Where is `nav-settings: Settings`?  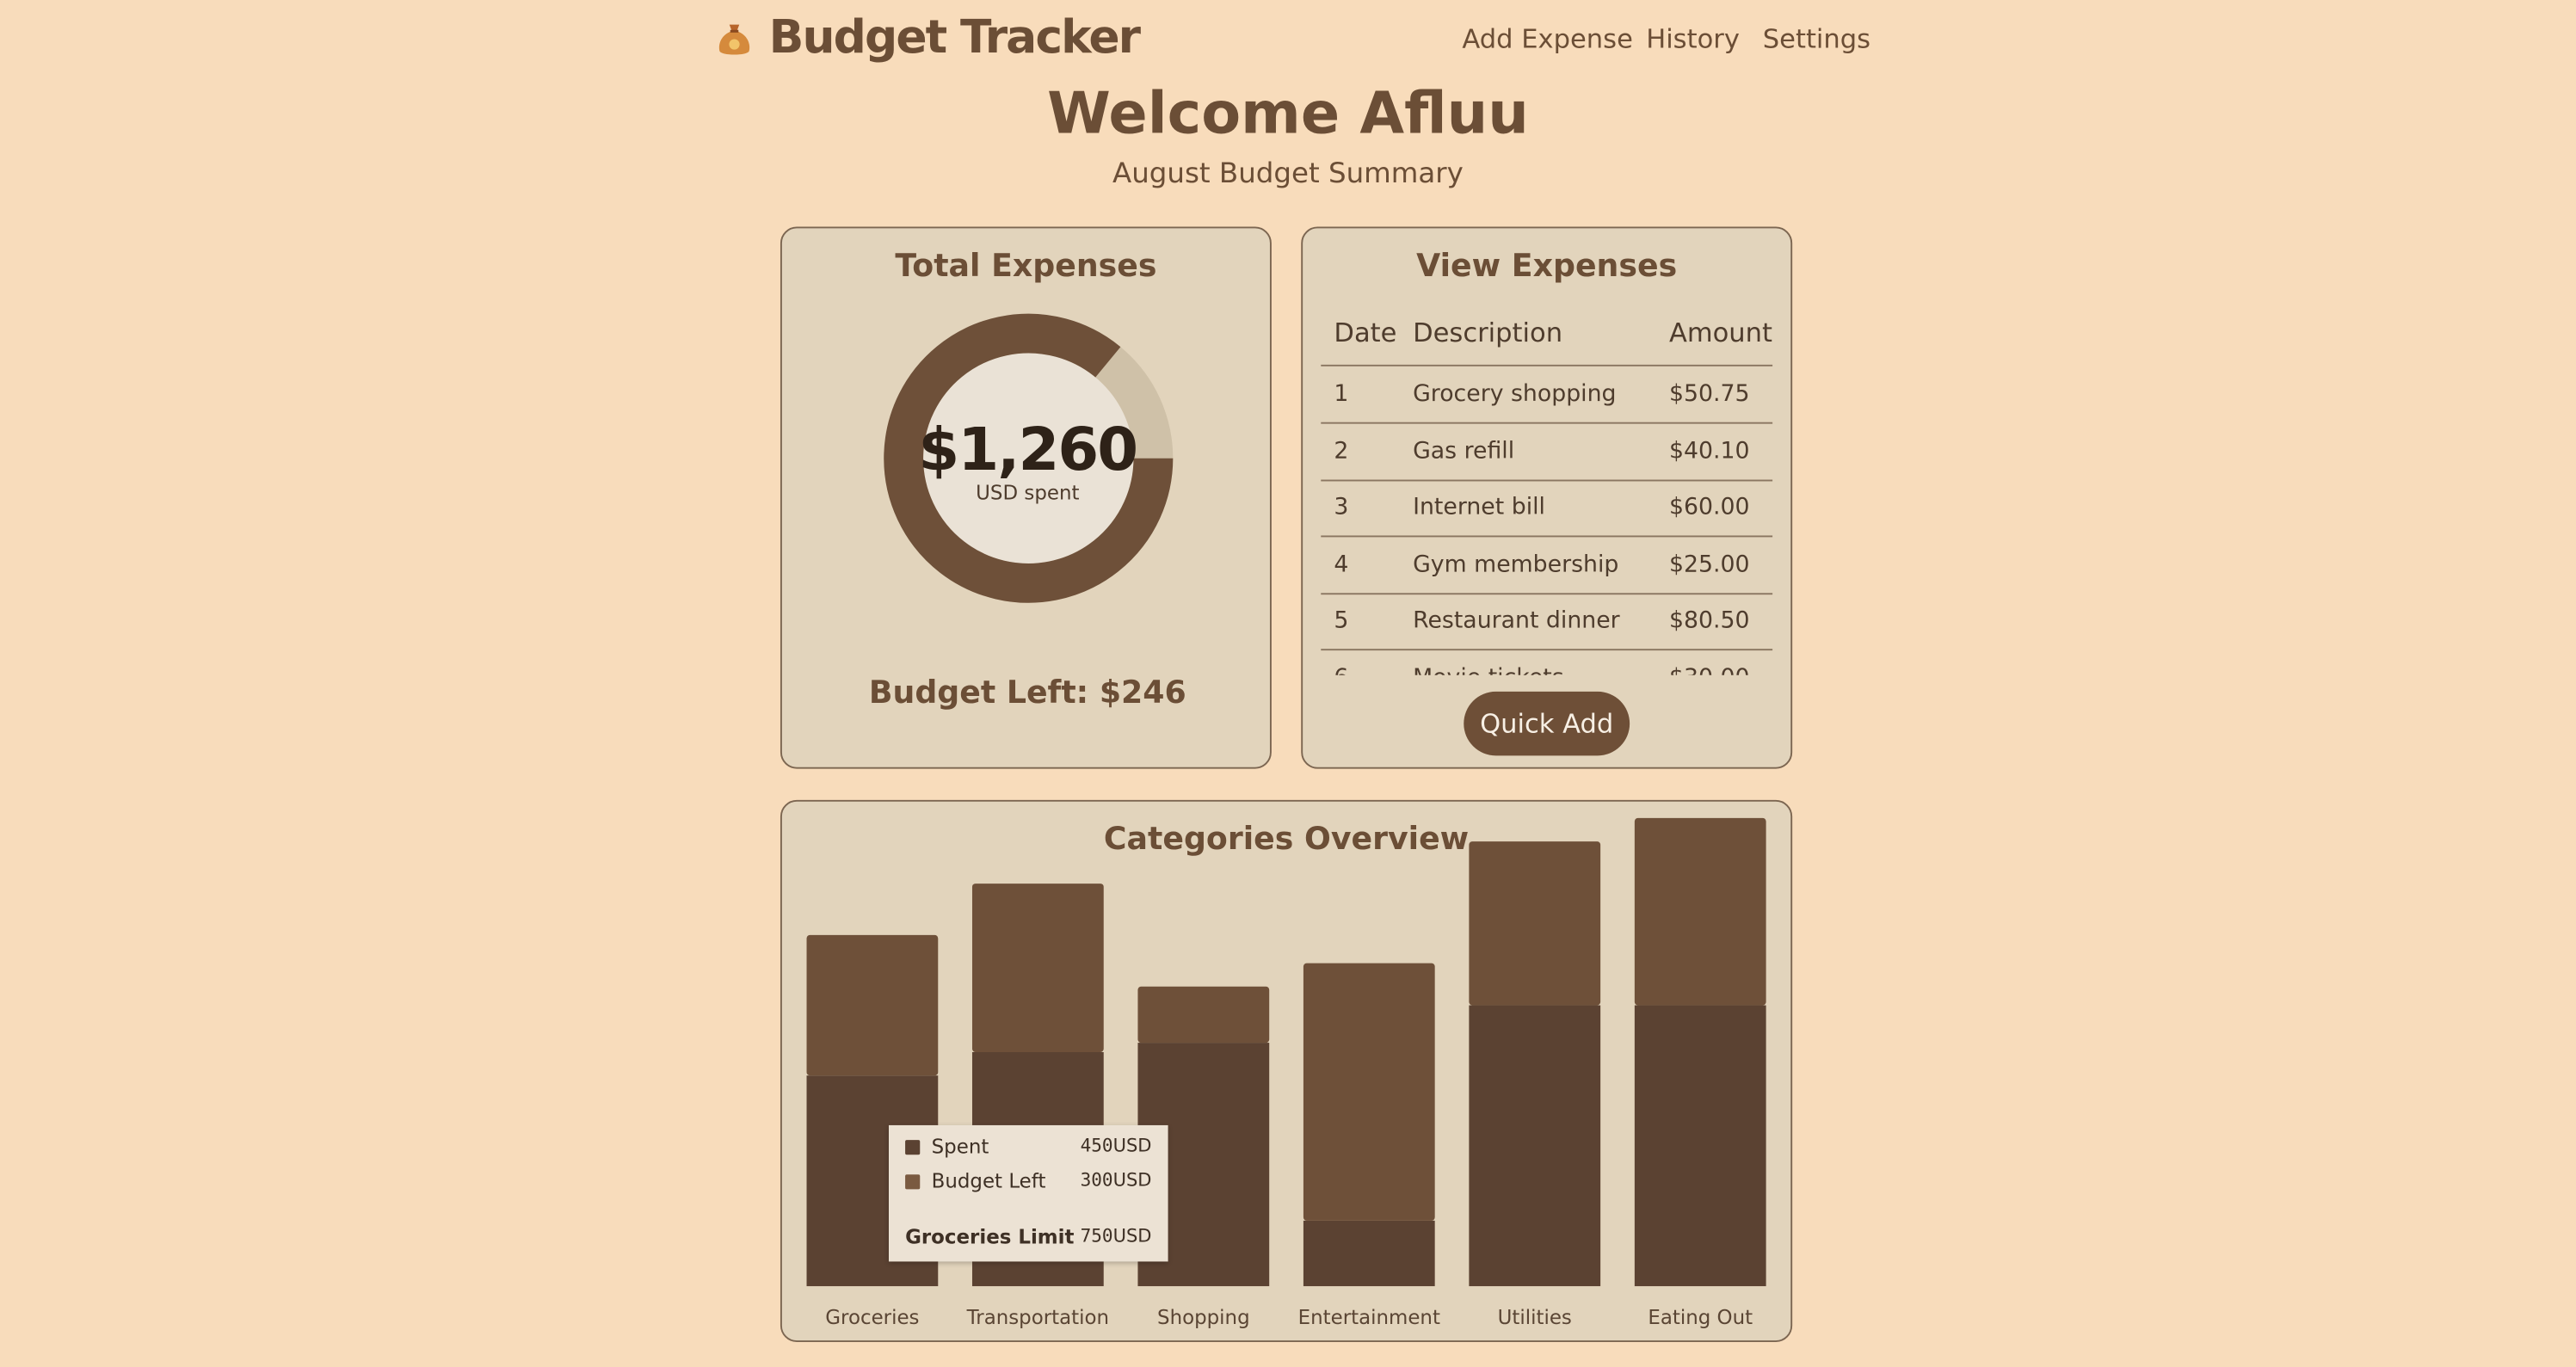 nav-settings: Settings is located at coordinates (1816, 38).